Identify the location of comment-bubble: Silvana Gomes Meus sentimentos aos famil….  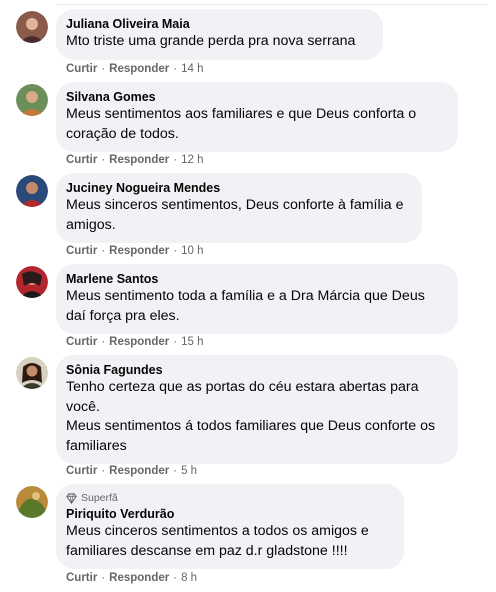
(257, 117).